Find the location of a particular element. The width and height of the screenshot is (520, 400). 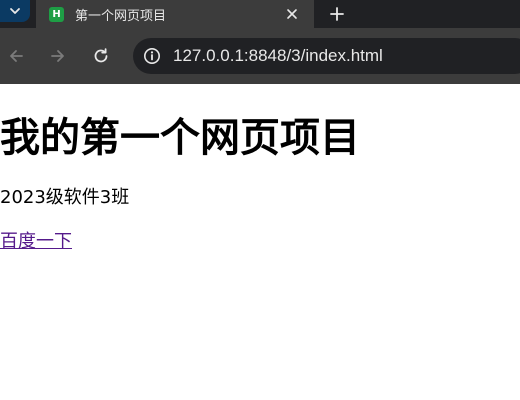

favicon-letter: H is located at coordinates (56, 14).